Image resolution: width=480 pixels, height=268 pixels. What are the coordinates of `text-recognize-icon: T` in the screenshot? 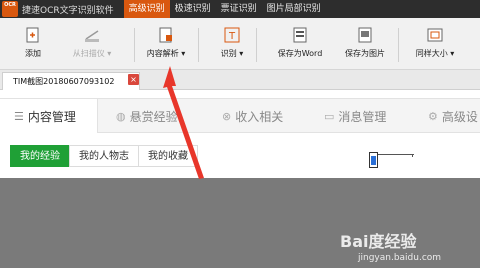 It's located at (232, 35).